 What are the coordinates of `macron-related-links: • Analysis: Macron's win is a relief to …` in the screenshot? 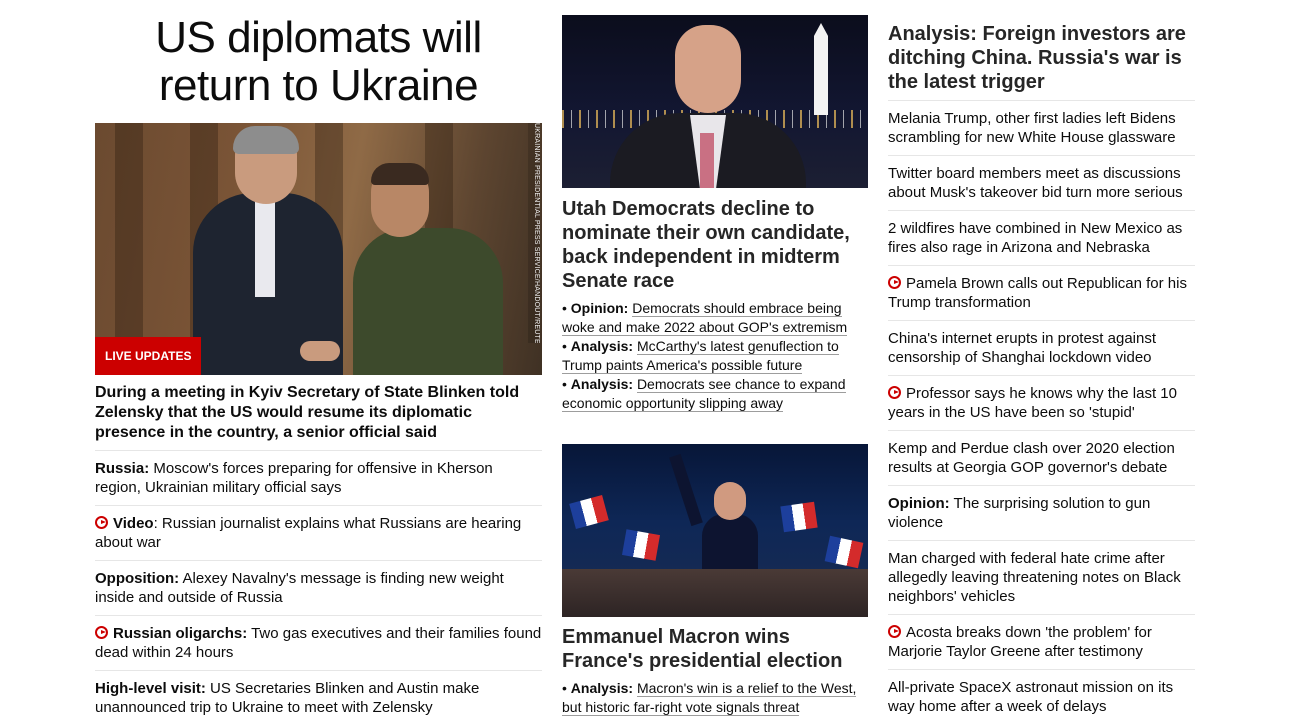 It's located at (715, 698).